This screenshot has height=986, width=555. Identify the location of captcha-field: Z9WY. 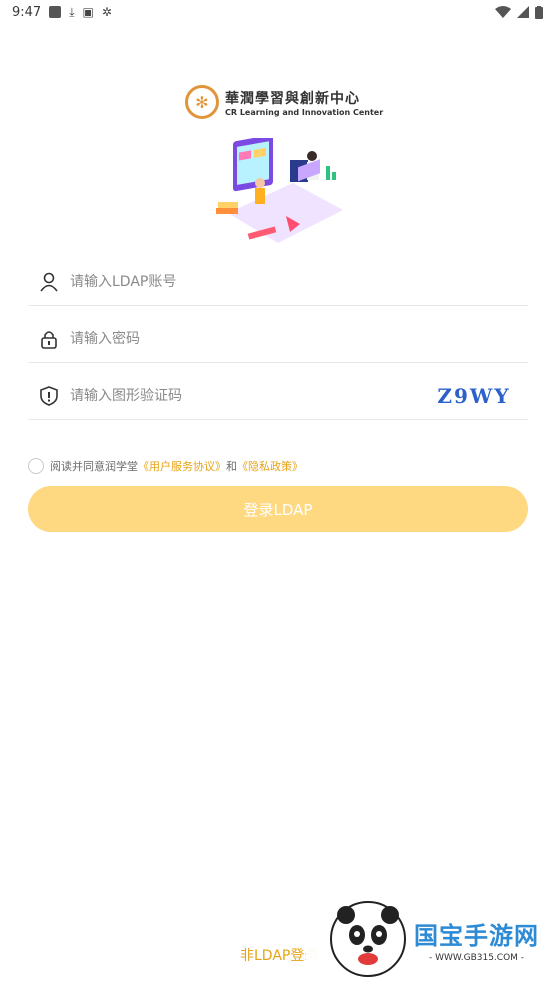
(278, 396).